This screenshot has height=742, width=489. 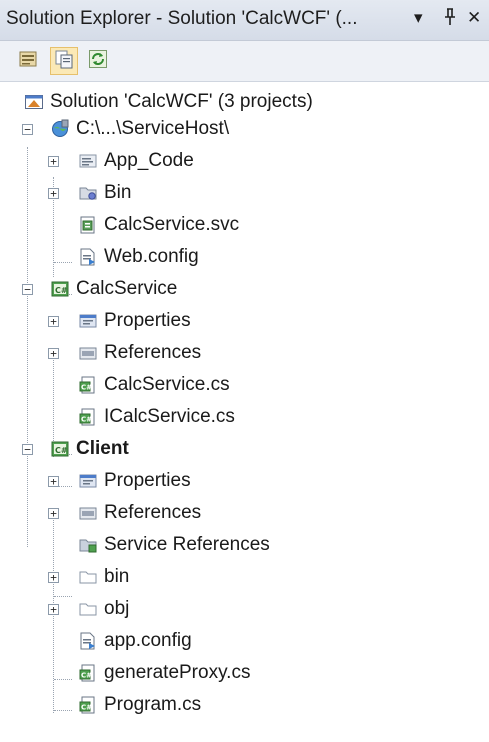 I want to click on tree-item-label: CalcService.cs, so click(x=167, y=384).